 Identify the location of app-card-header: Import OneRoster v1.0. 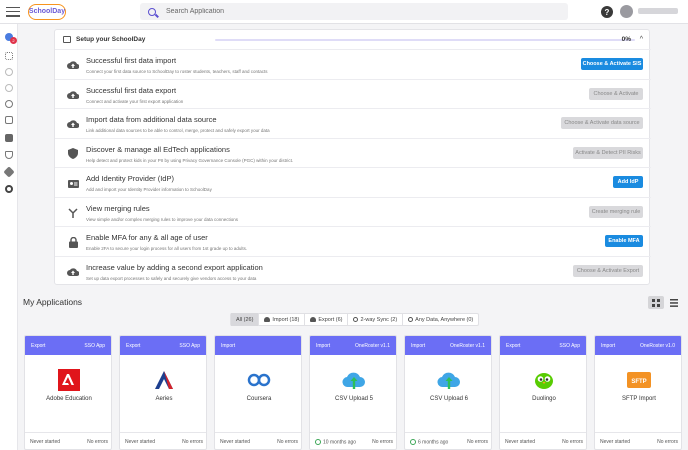
(638, 345).